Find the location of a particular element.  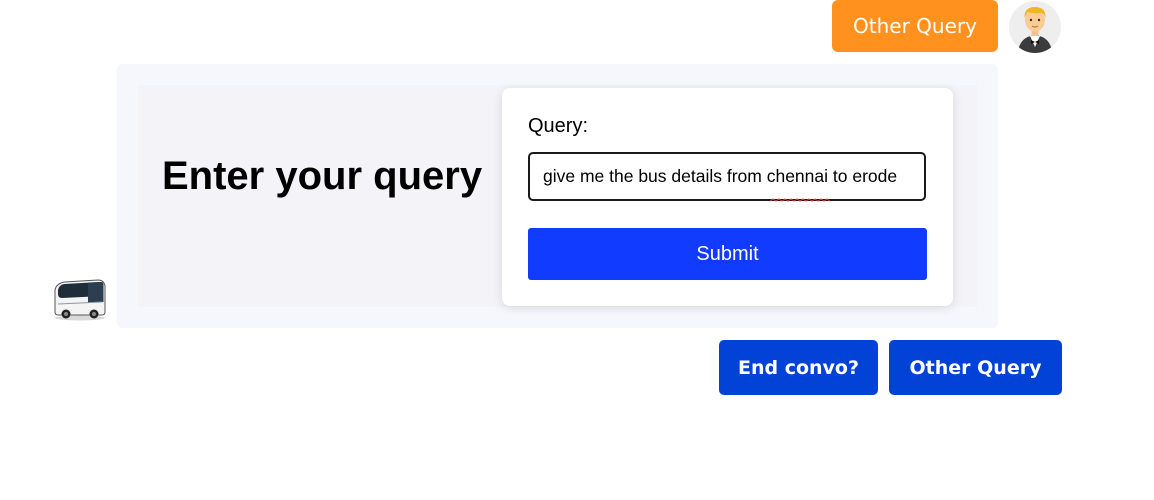

bus-icon is located at coordinates (80, 300).